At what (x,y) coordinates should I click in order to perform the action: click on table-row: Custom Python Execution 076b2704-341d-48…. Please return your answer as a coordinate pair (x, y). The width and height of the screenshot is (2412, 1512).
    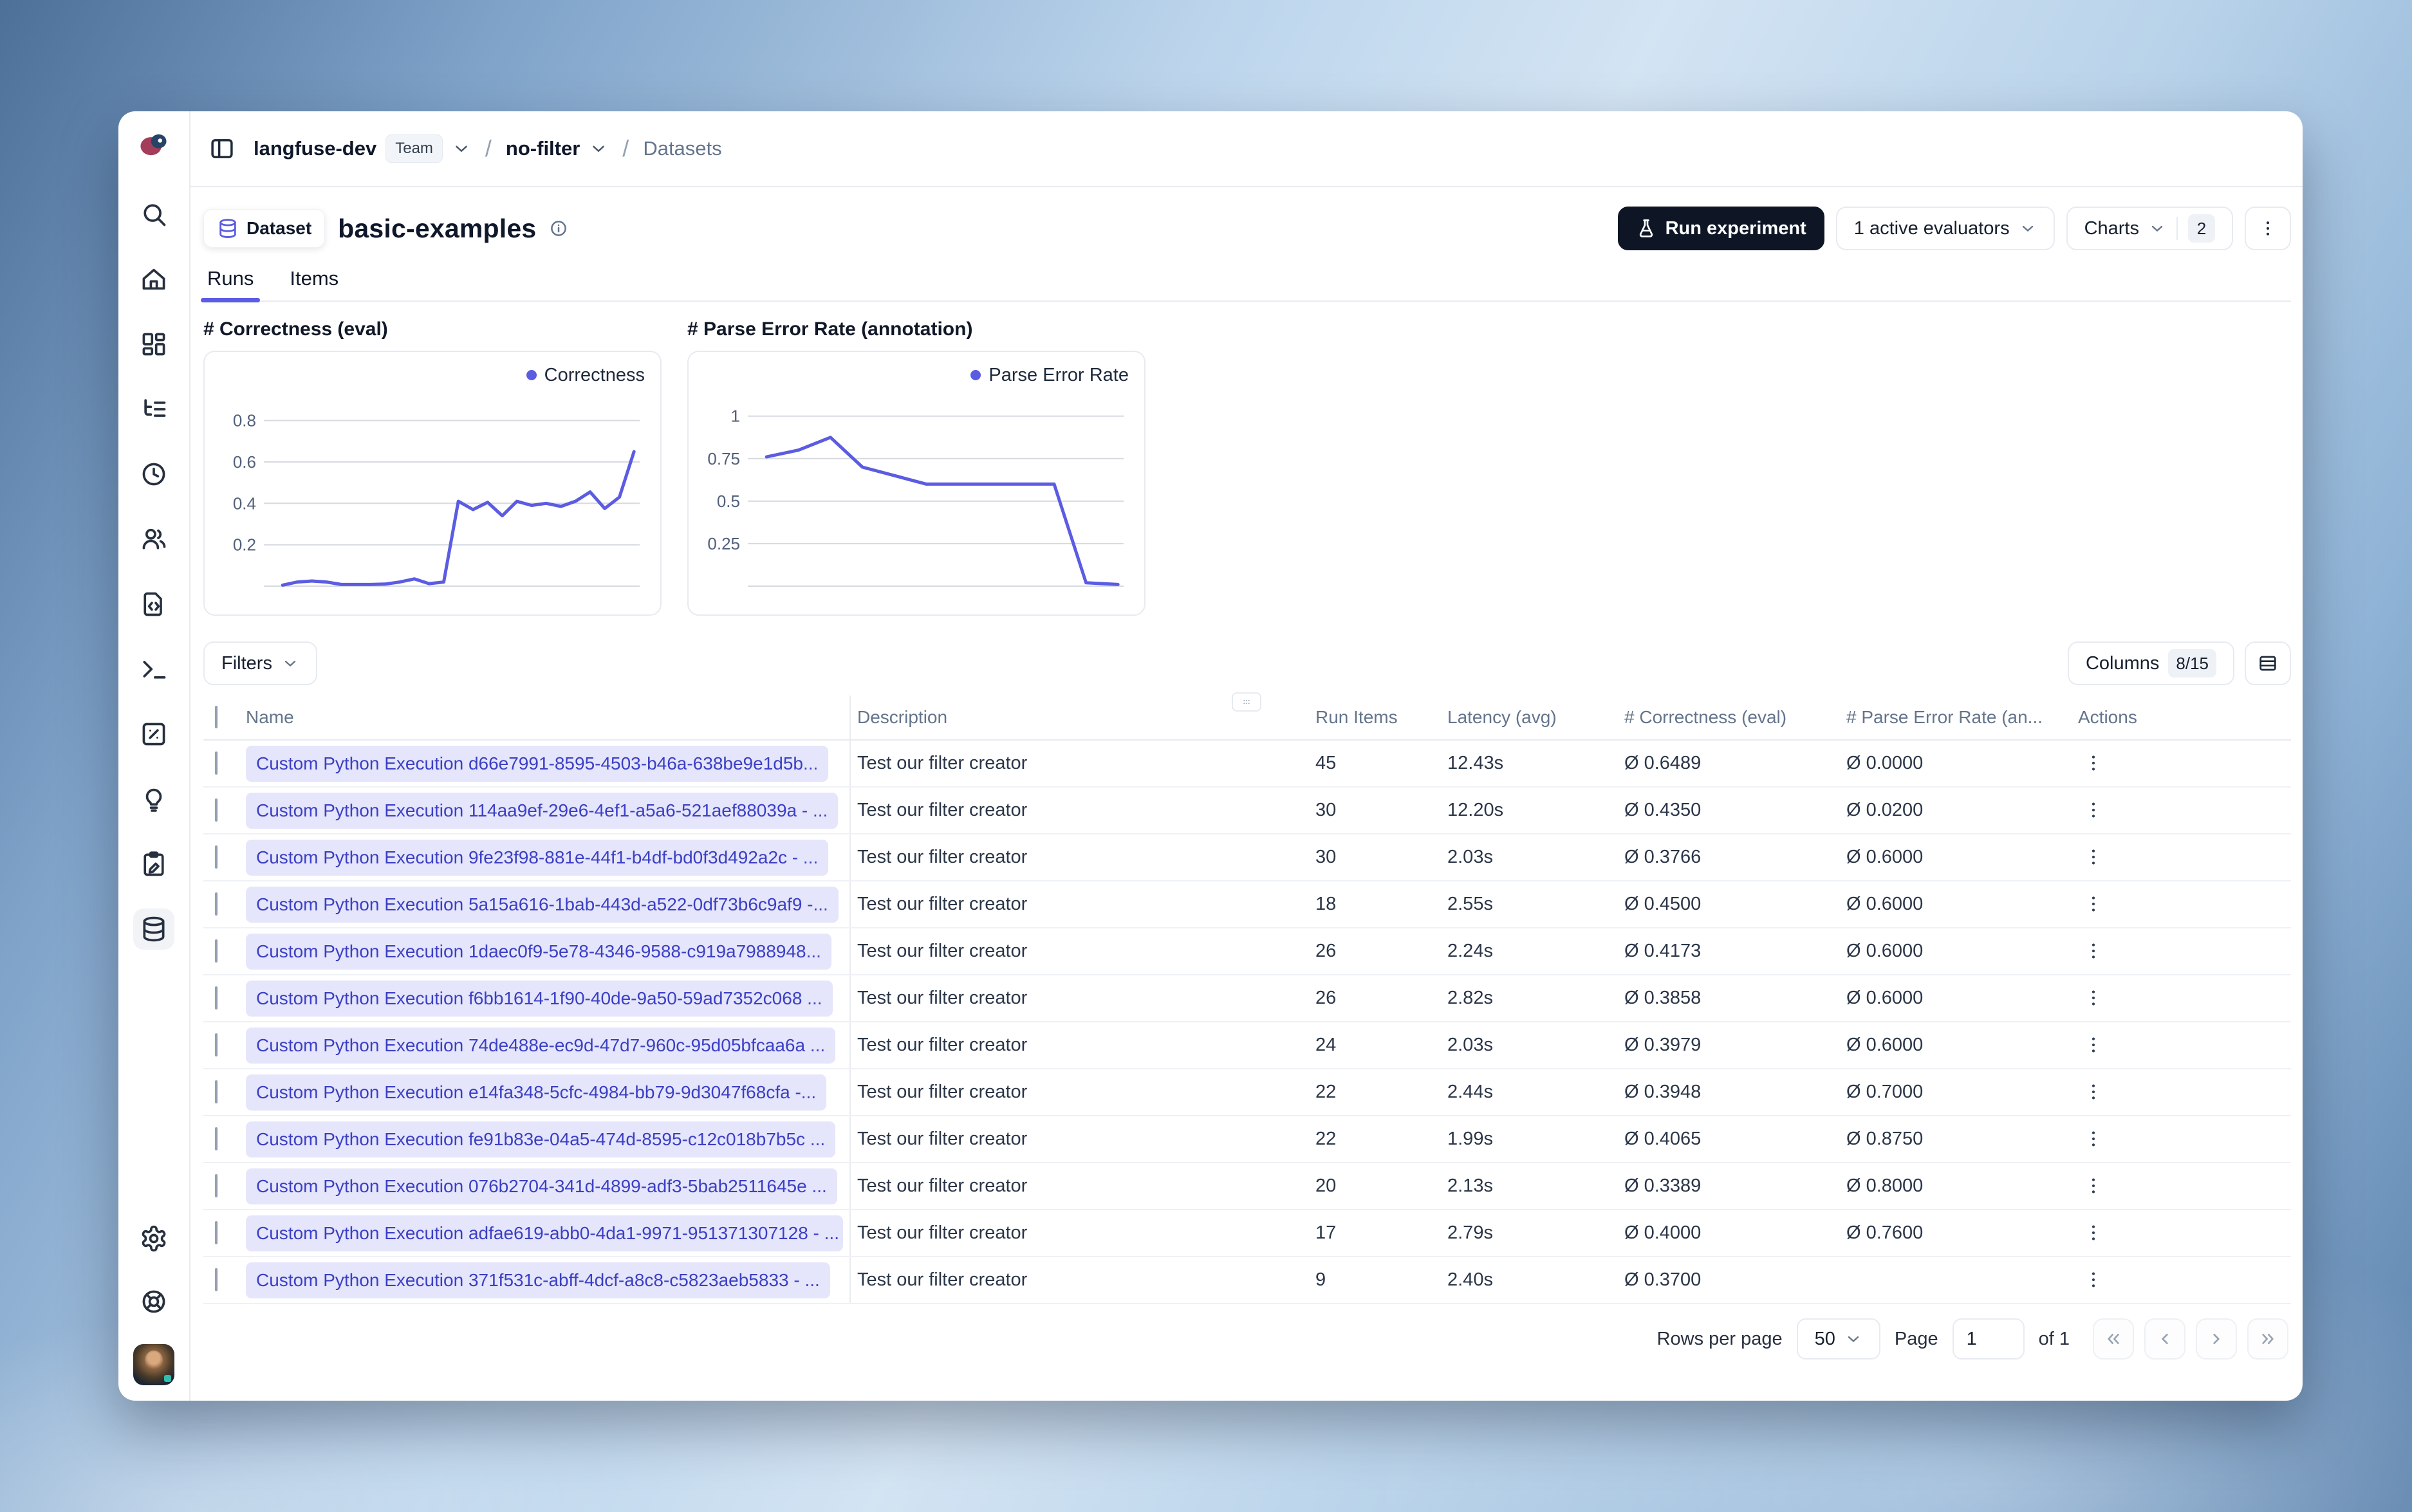
    Looking at the image, I should click on (1247, 1186).